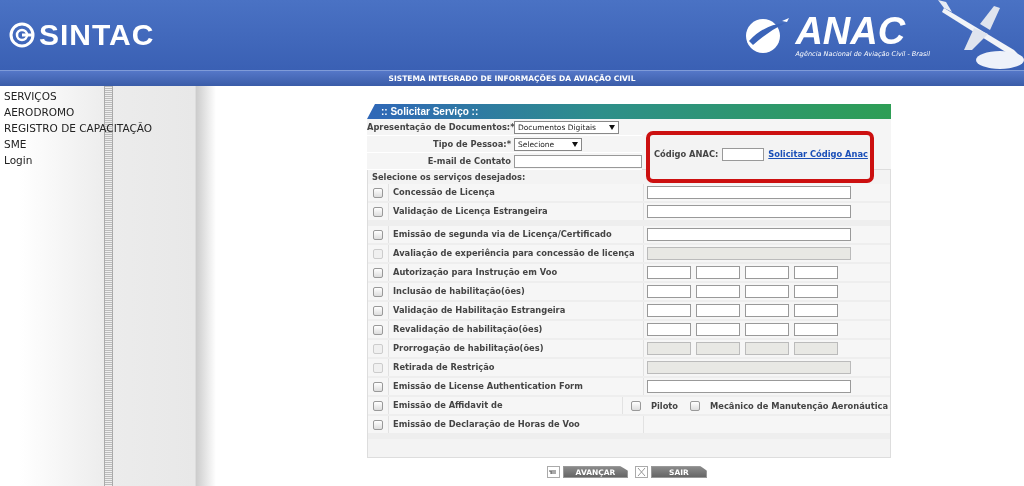  What do you see at coordinates (515, 329) in the screenshot?
I see `service-label: Revalidação de habilitação(ões)` at bounding box center [515, 329].